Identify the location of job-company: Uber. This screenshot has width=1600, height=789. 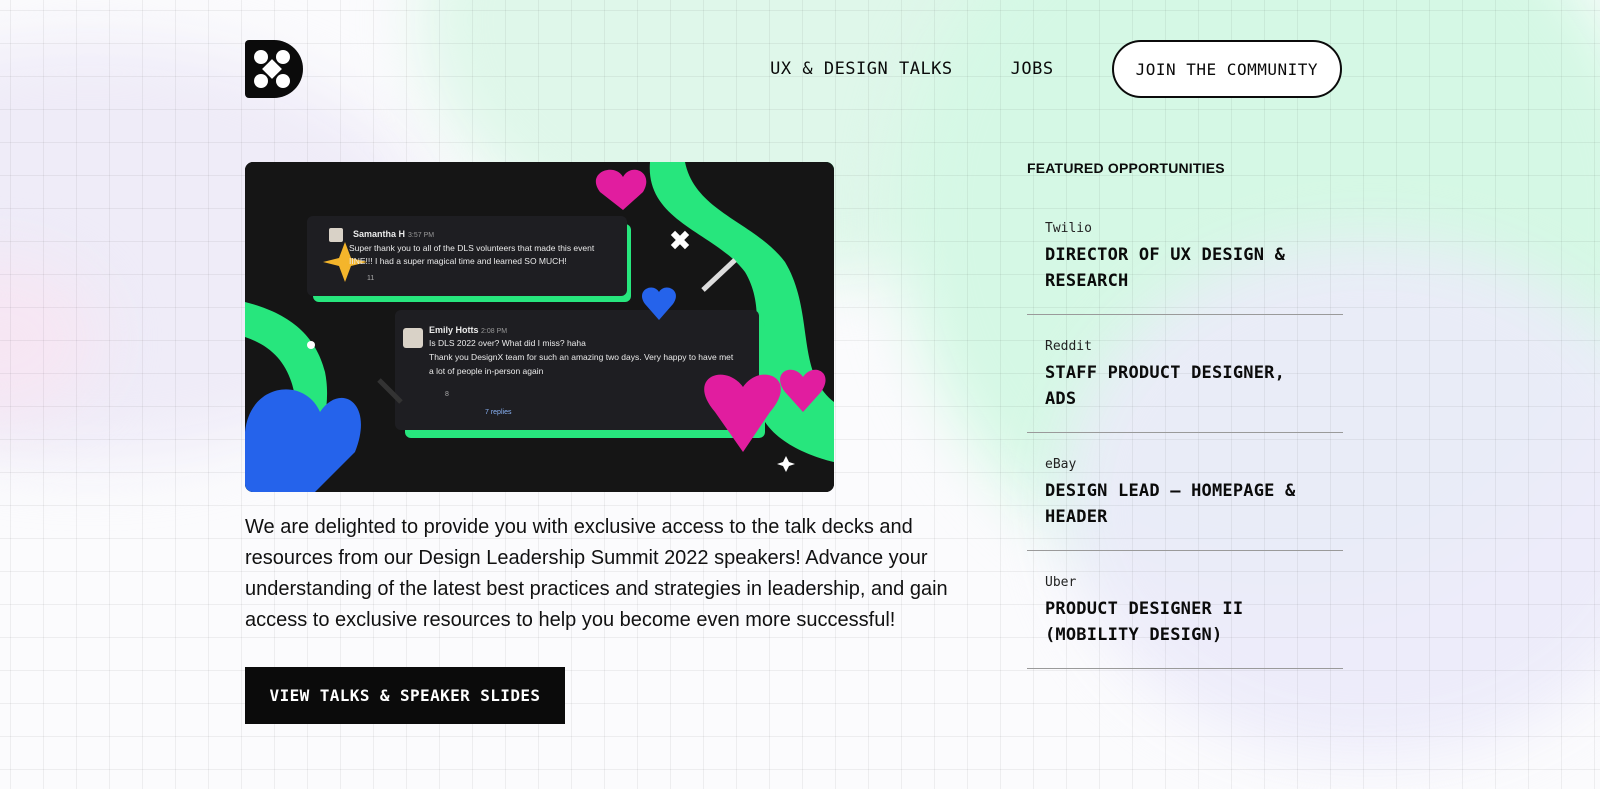
(1061, 582).